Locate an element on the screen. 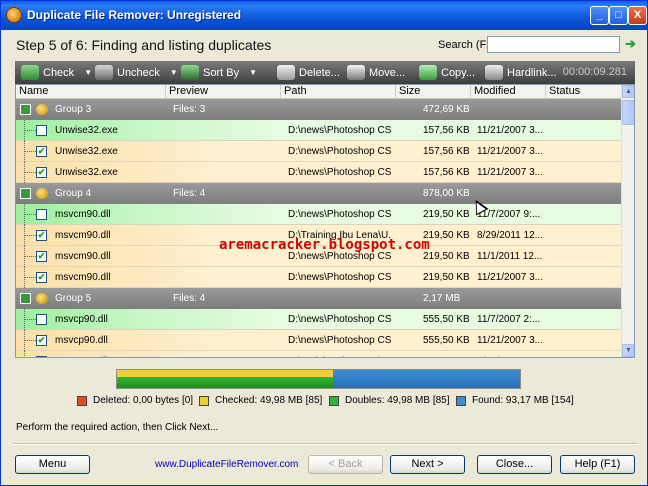 The width and height of the screenshot is (648, 486). column-status: Status is located at coordinates (584, 92).